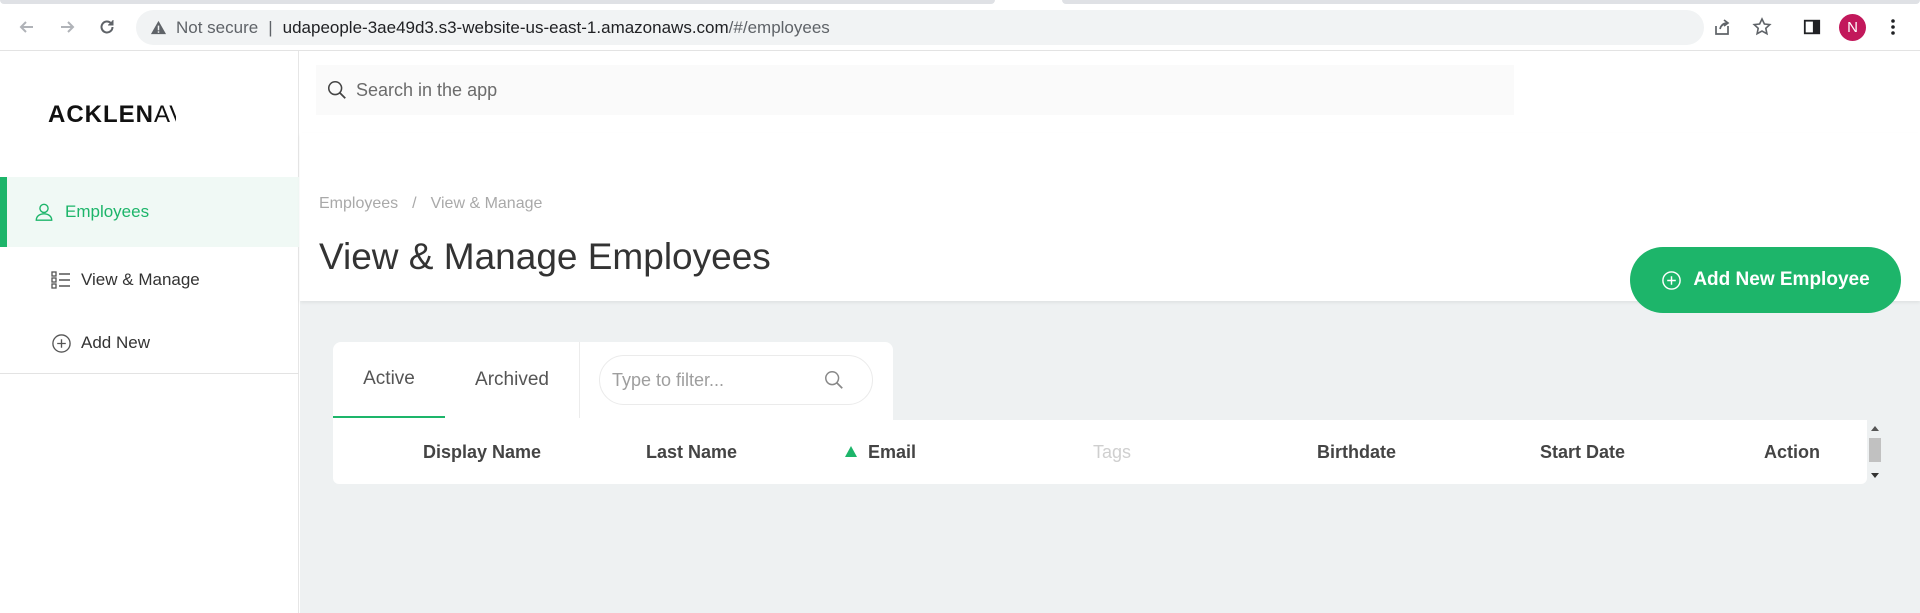 This screenshot has width=1920, height=613. Describe the element at coordinates (159, 28) in the screenshot. I see `warning-icon` at that location.